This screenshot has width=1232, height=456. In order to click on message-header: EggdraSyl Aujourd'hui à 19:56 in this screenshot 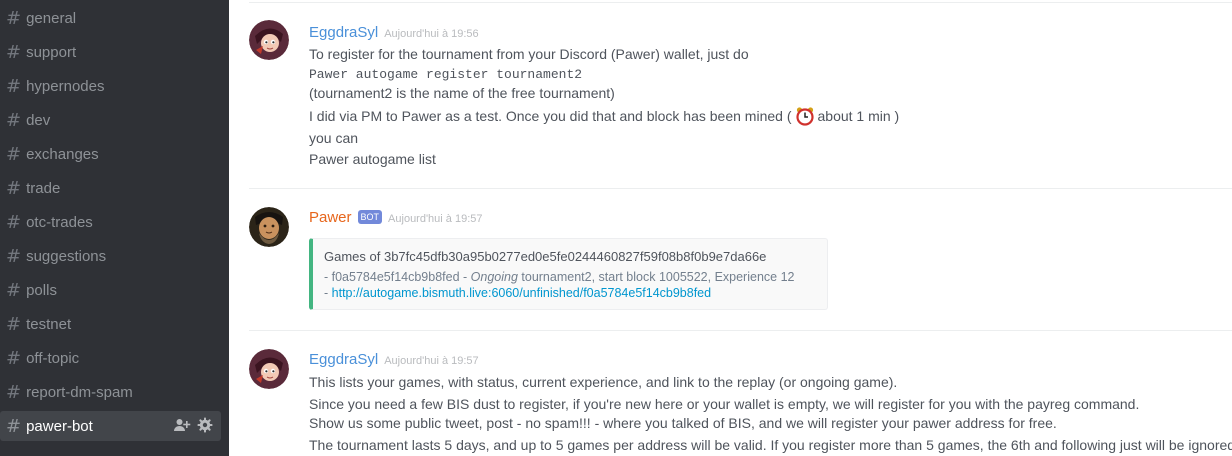, I will do `click(394, 32)`.